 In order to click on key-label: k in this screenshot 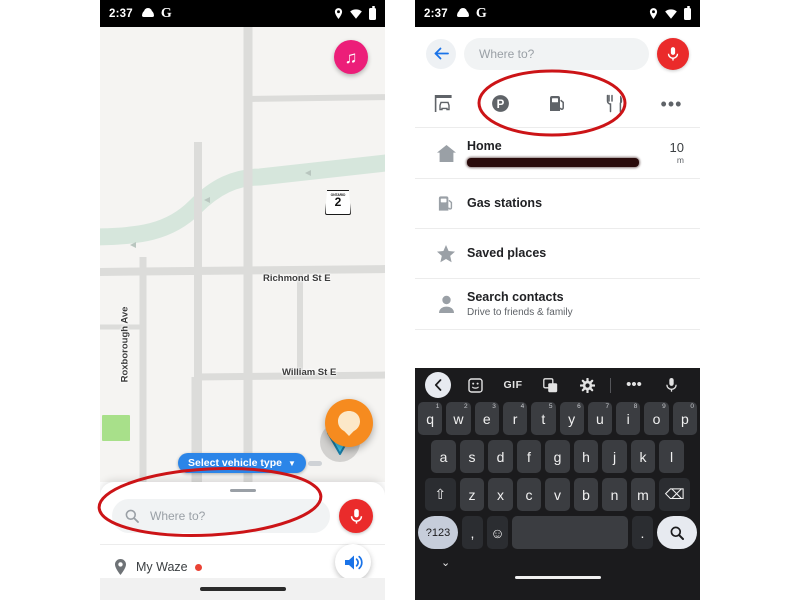, I will do `click(643, 456)`.